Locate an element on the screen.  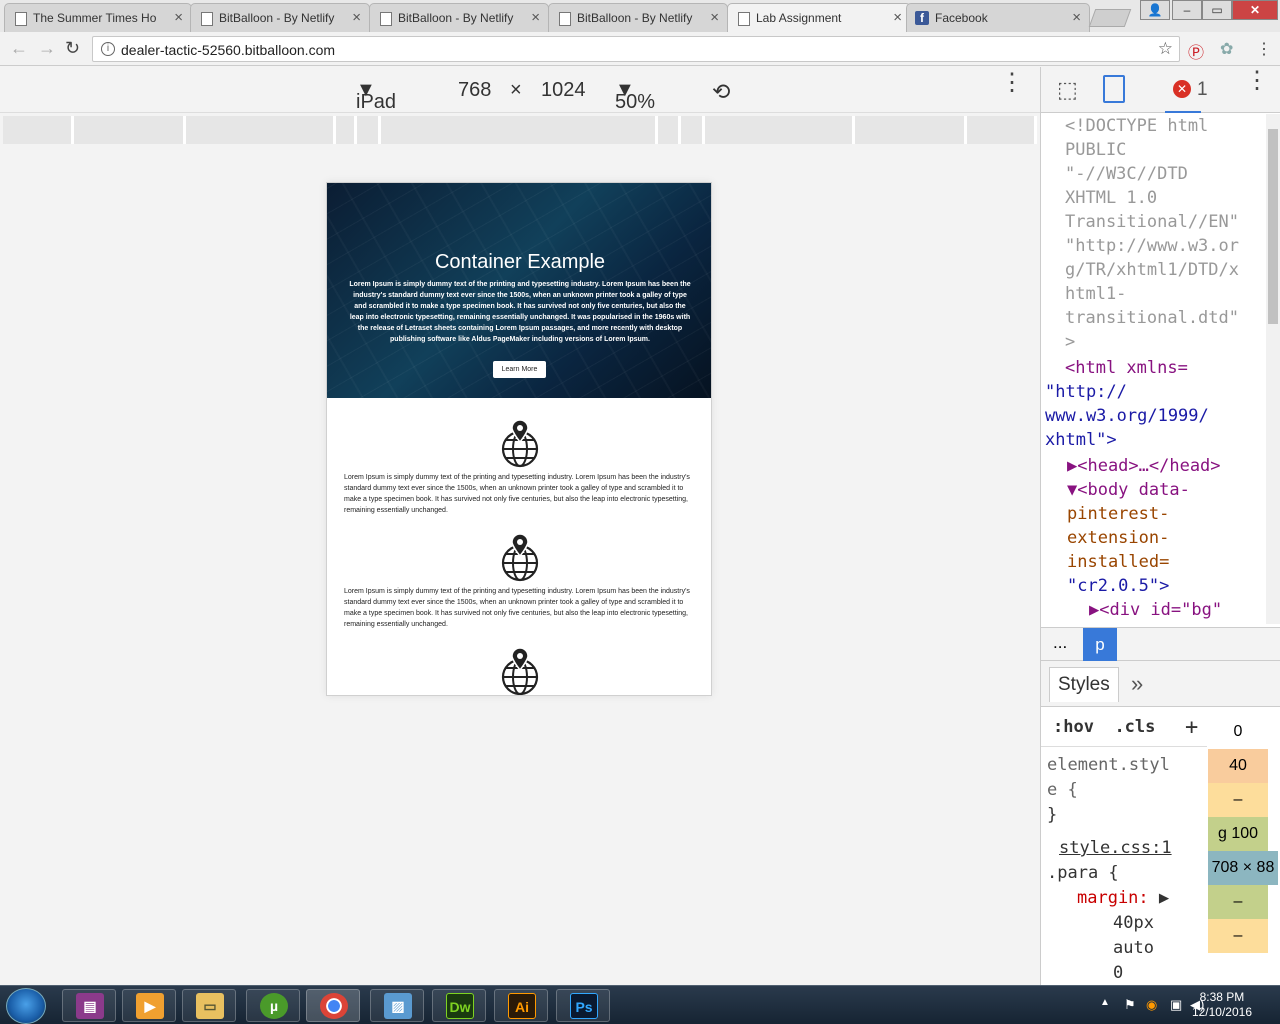
device-select: iPad ▼ is located at coordinates (376, 96).